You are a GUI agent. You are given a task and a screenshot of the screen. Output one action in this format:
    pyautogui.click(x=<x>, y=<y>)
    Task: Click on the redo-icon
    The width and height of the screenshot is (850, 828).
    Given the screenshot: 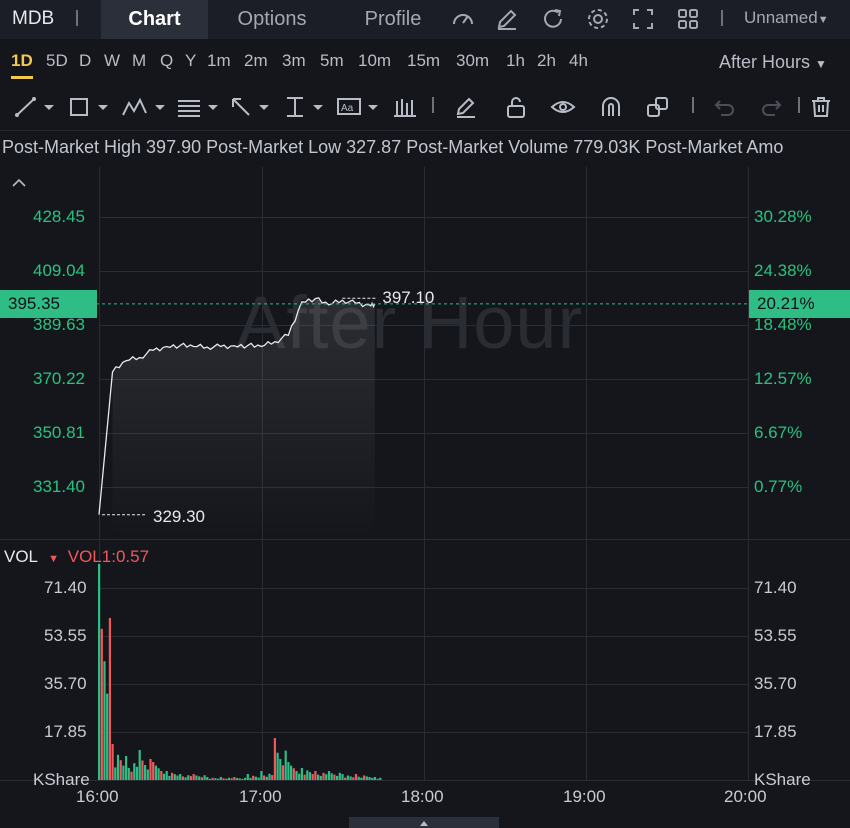 What is the action you would take?
    pyautogui.click(x=771, y=107)
    